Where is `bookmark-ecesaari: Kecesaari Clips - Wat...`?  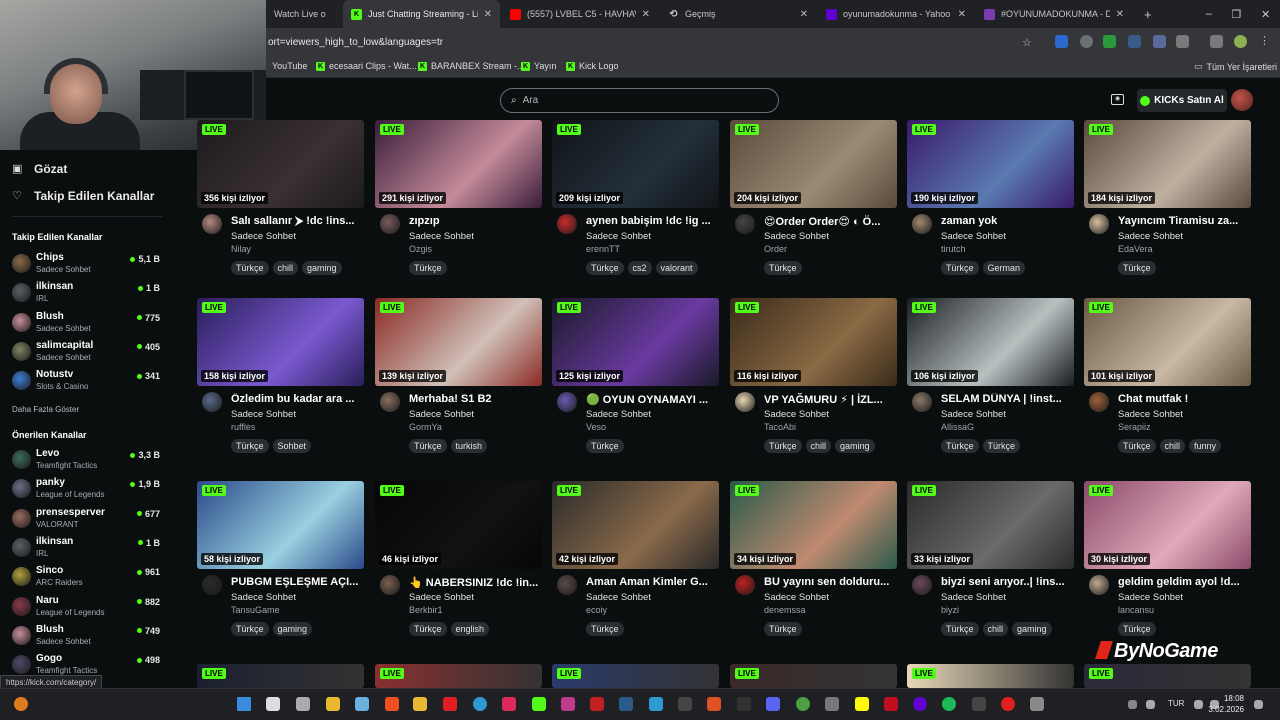 bookmark-ecesaari: Kecesaari Clips - Wat... is located at coordinates (366, 66).